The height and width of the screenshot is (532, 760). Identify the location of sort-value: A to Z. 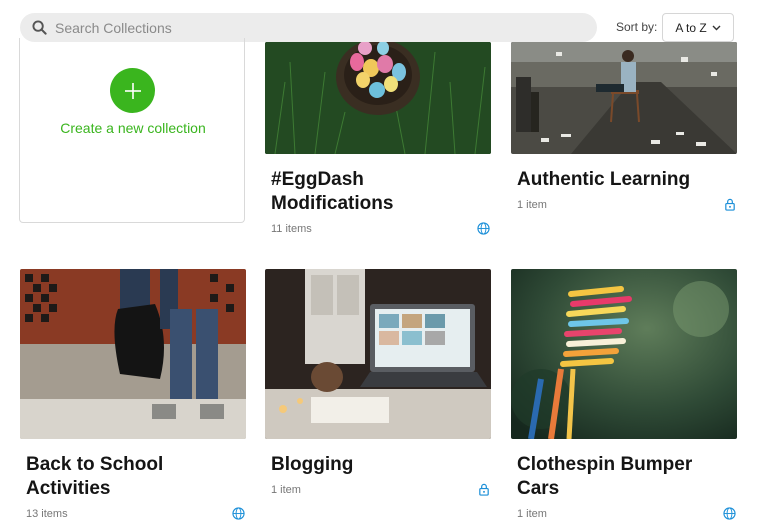
(691, 27).